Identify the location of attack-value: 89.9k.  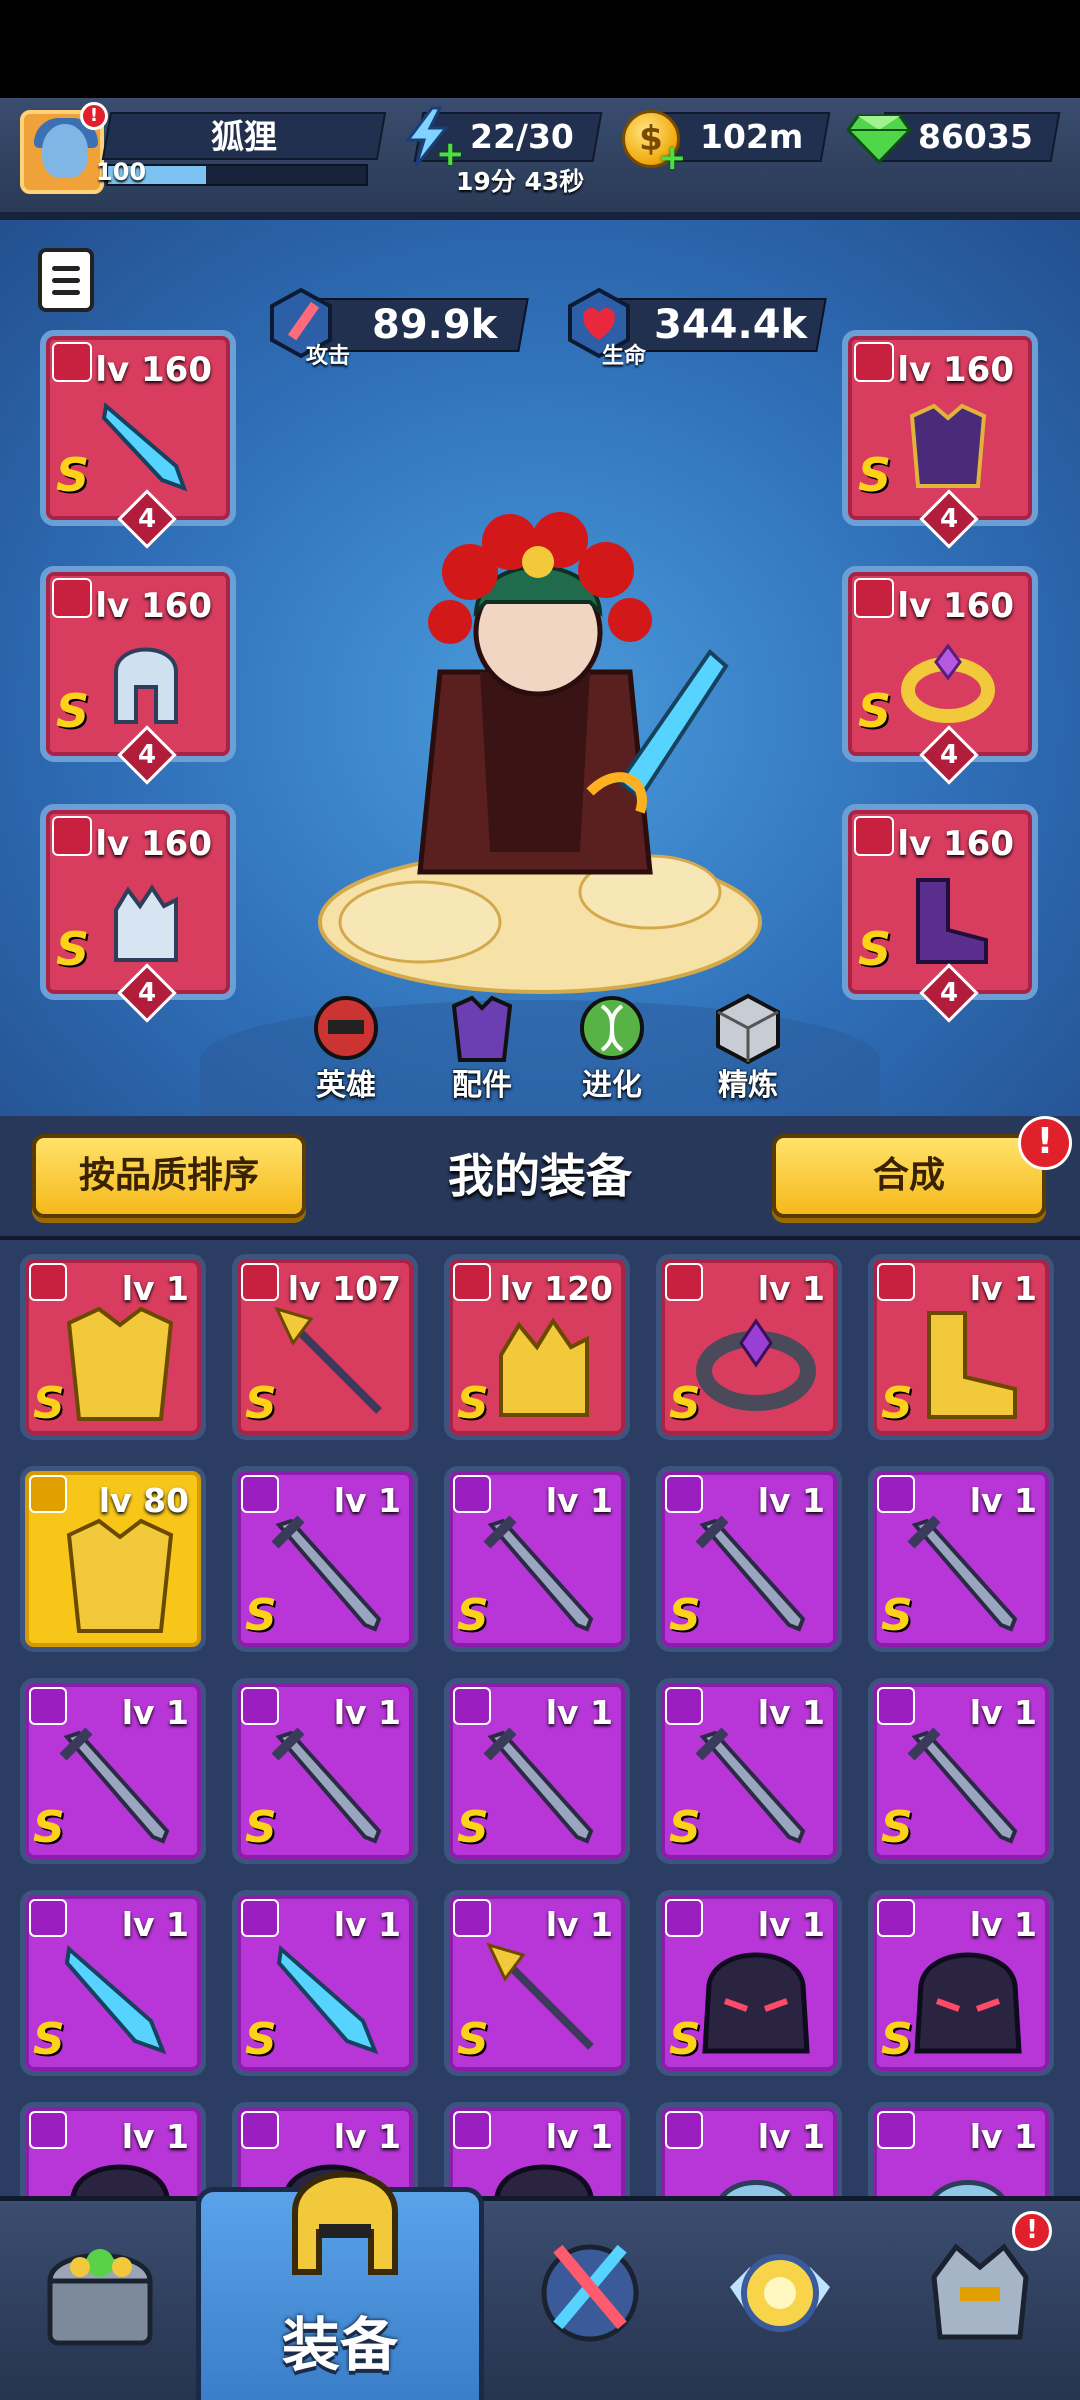
(435, 325).